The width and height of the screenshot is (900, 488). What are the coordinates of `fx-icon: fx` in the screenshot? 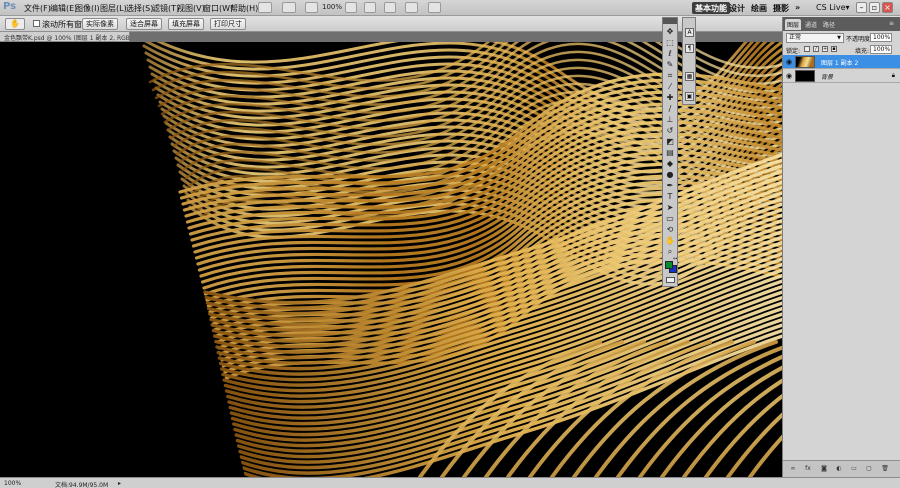 It's located at (808, 469).